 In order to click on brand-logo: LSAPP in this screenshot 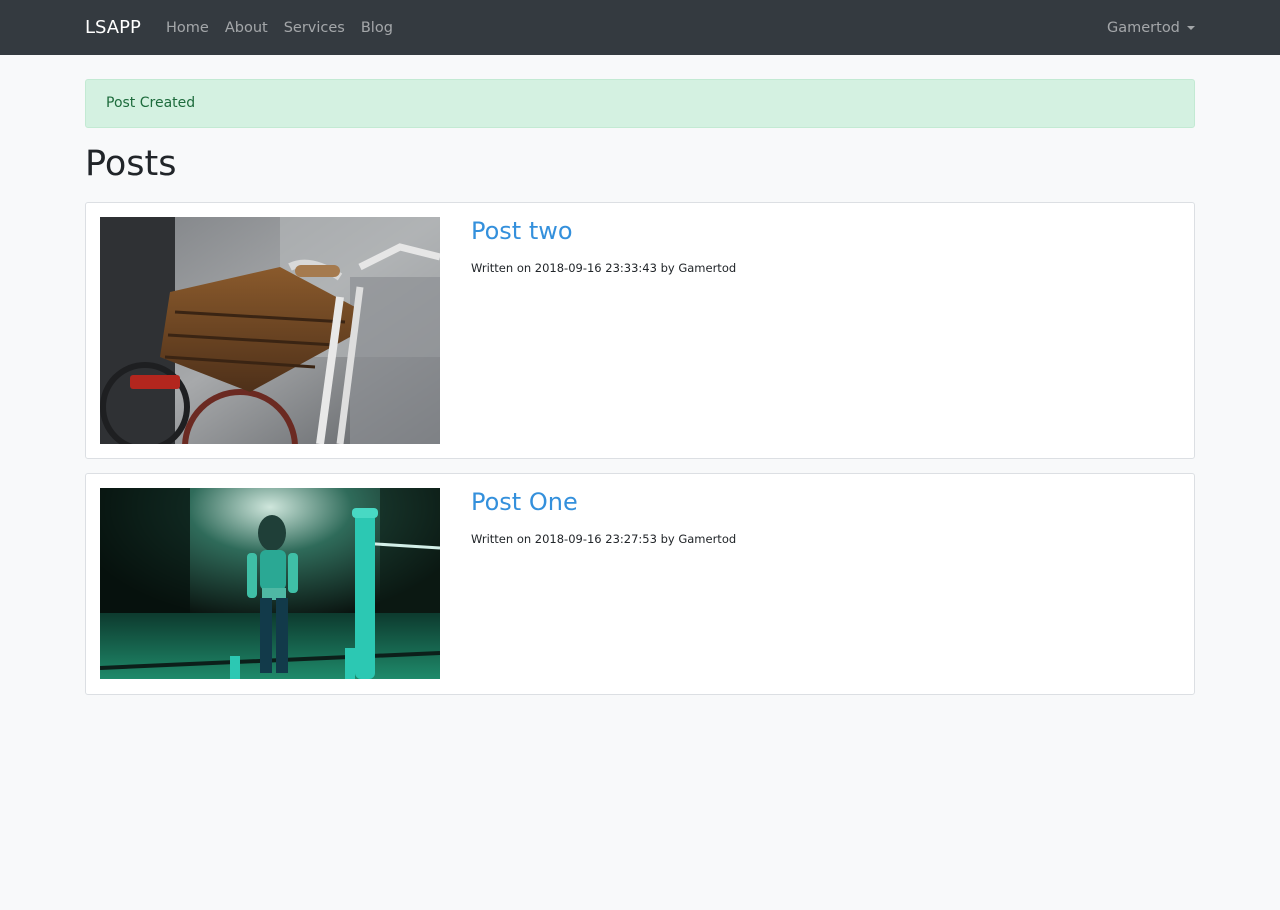, I will do `click(113, 28)`.